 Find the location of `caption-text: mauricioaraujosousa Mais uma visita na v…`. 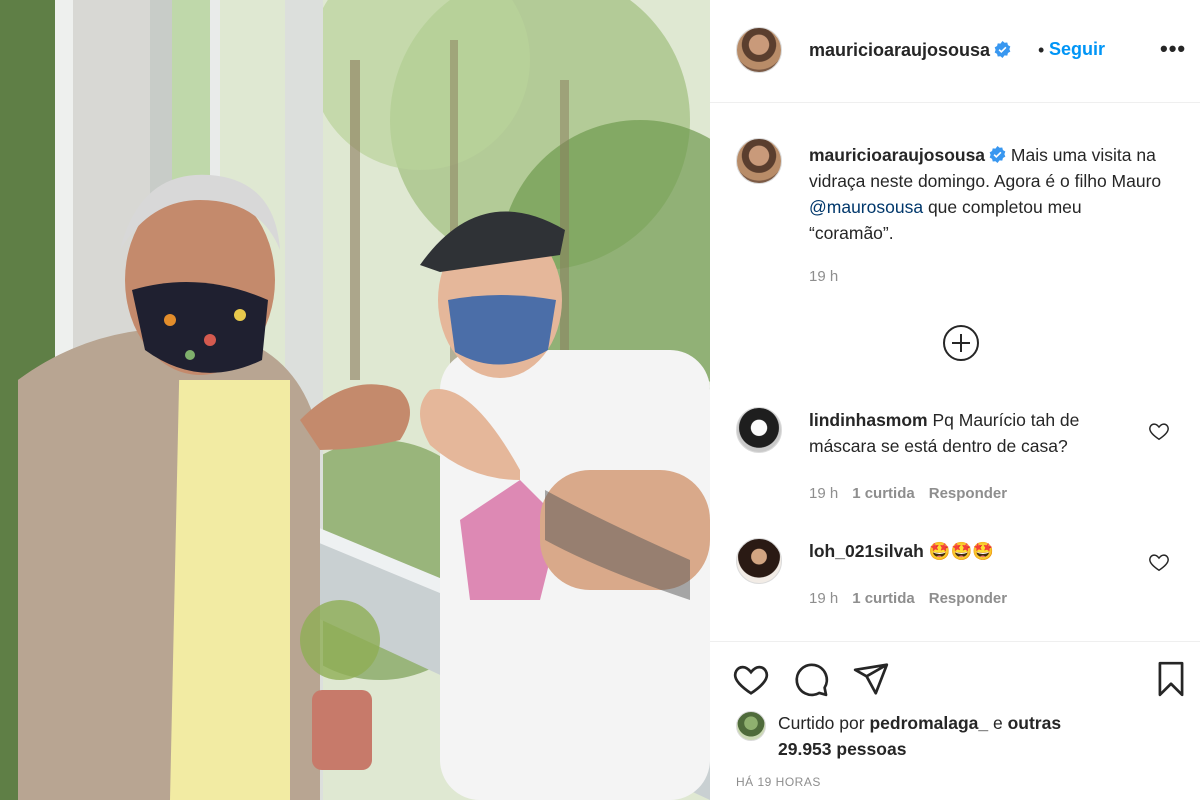

caption-text: mauricioaraujosousa Mais uma visita na v… is located at coordinates (989, 194).